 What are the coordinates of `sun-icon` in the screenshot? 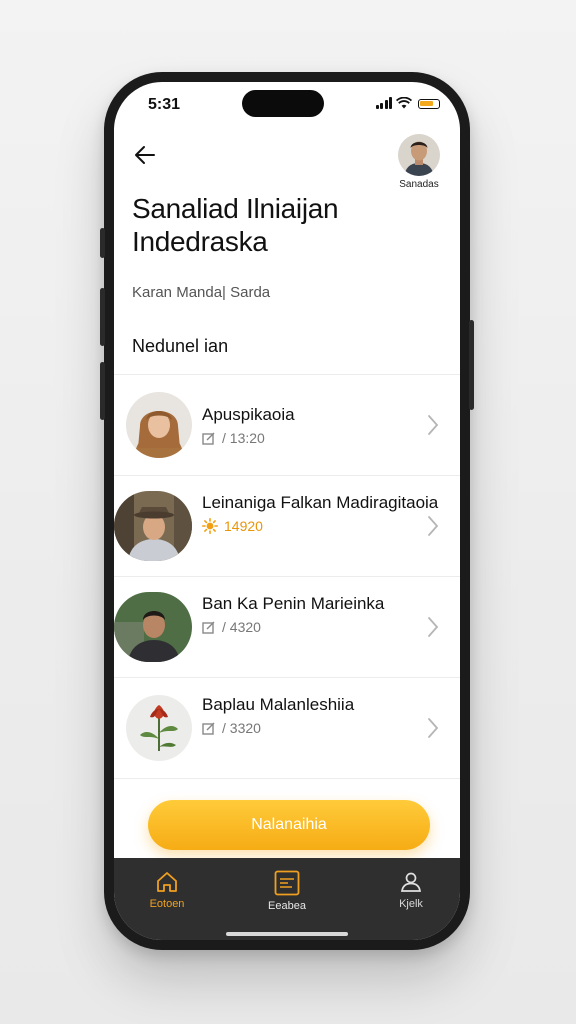 It's located at (210, 526).